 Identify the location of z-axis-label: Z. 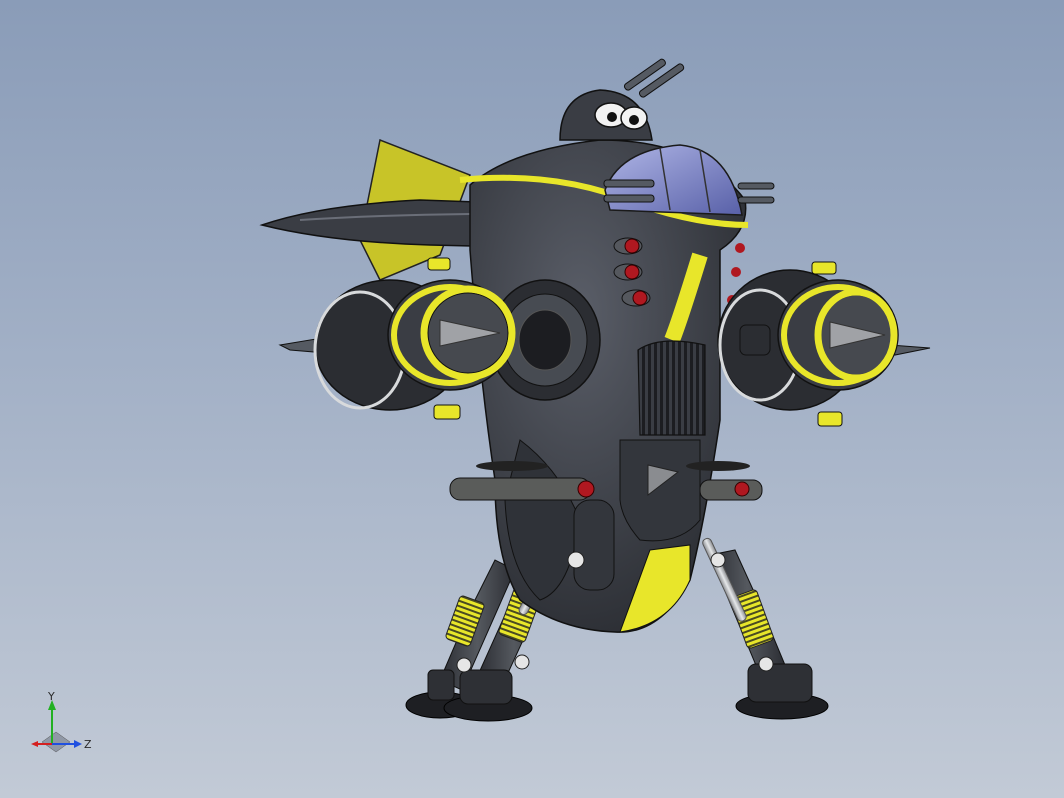
(88, 744).